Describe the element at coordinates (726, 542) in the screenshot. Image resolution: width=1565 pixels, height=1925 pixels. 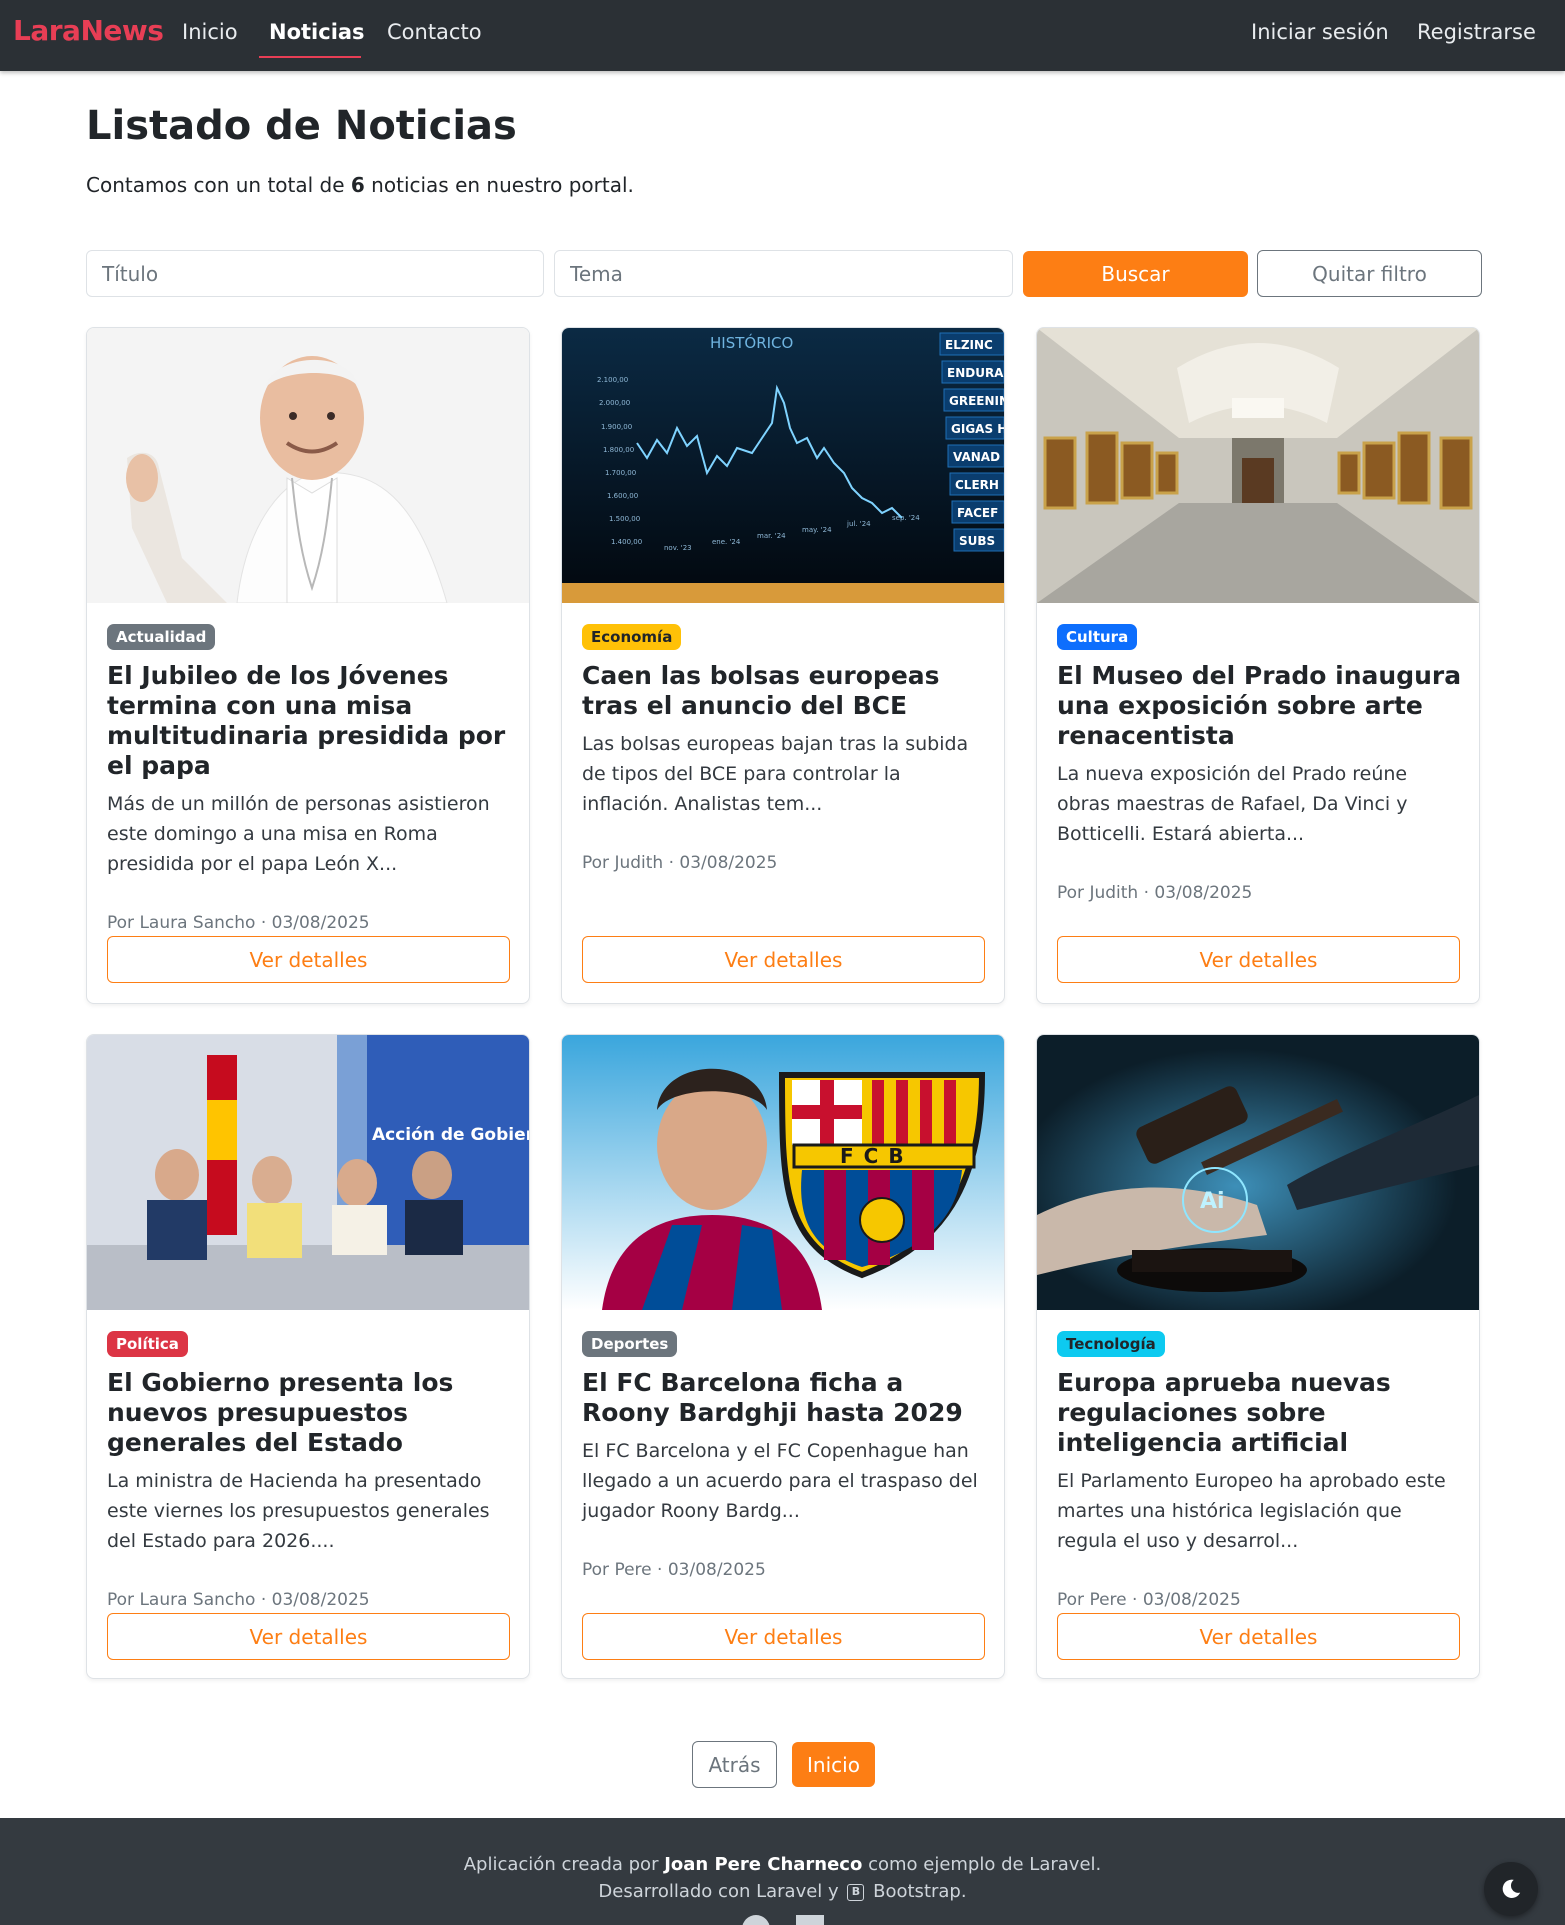
I see `svg-text: ene. '24` at that location.